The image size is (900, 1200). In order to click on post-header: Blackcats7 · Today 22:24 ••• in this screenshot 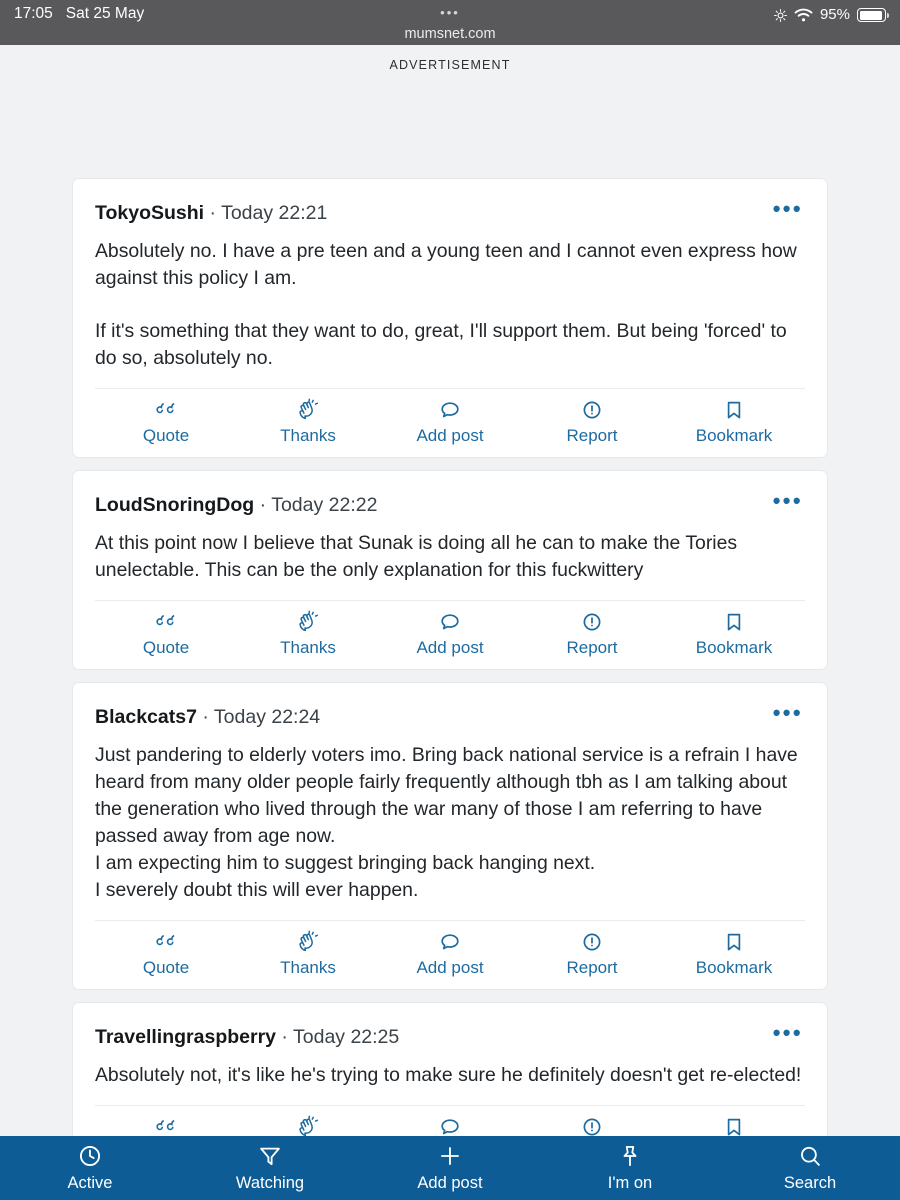, I will do `click(450, 706)`.